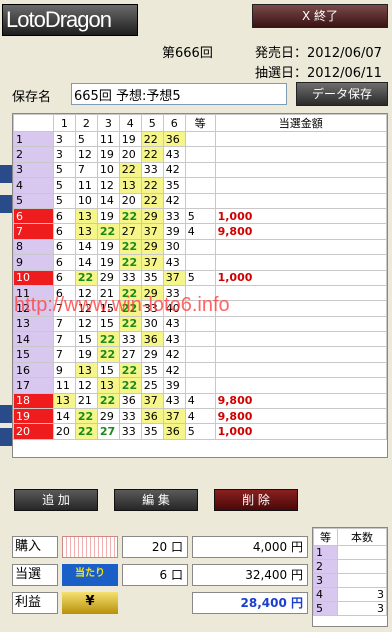  What do you see at coordinates (342, 94) in the screenshot?
I see `save-data-button: データ保存` at bounding box center [342, 94].